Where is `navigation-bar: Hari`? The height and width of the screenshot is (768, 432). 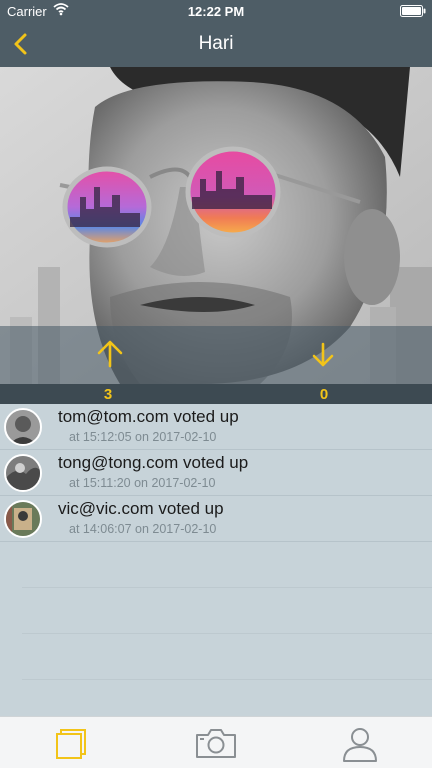 navigation-bar: Hari is located at coordinates (216, 44).